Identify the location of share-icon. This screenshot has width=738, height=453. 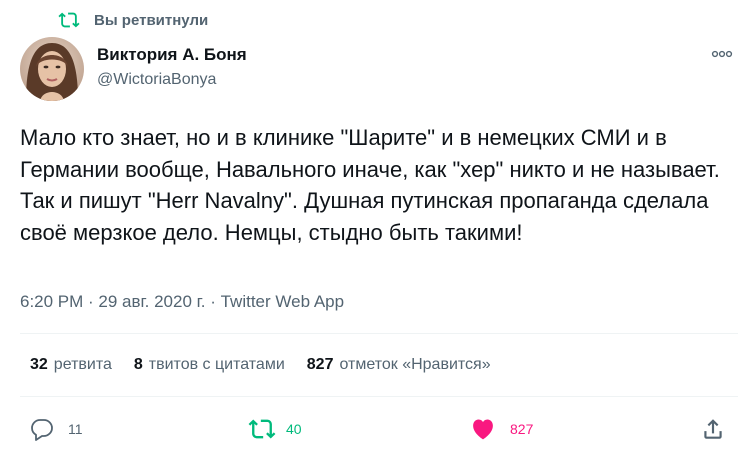
(713, 429).